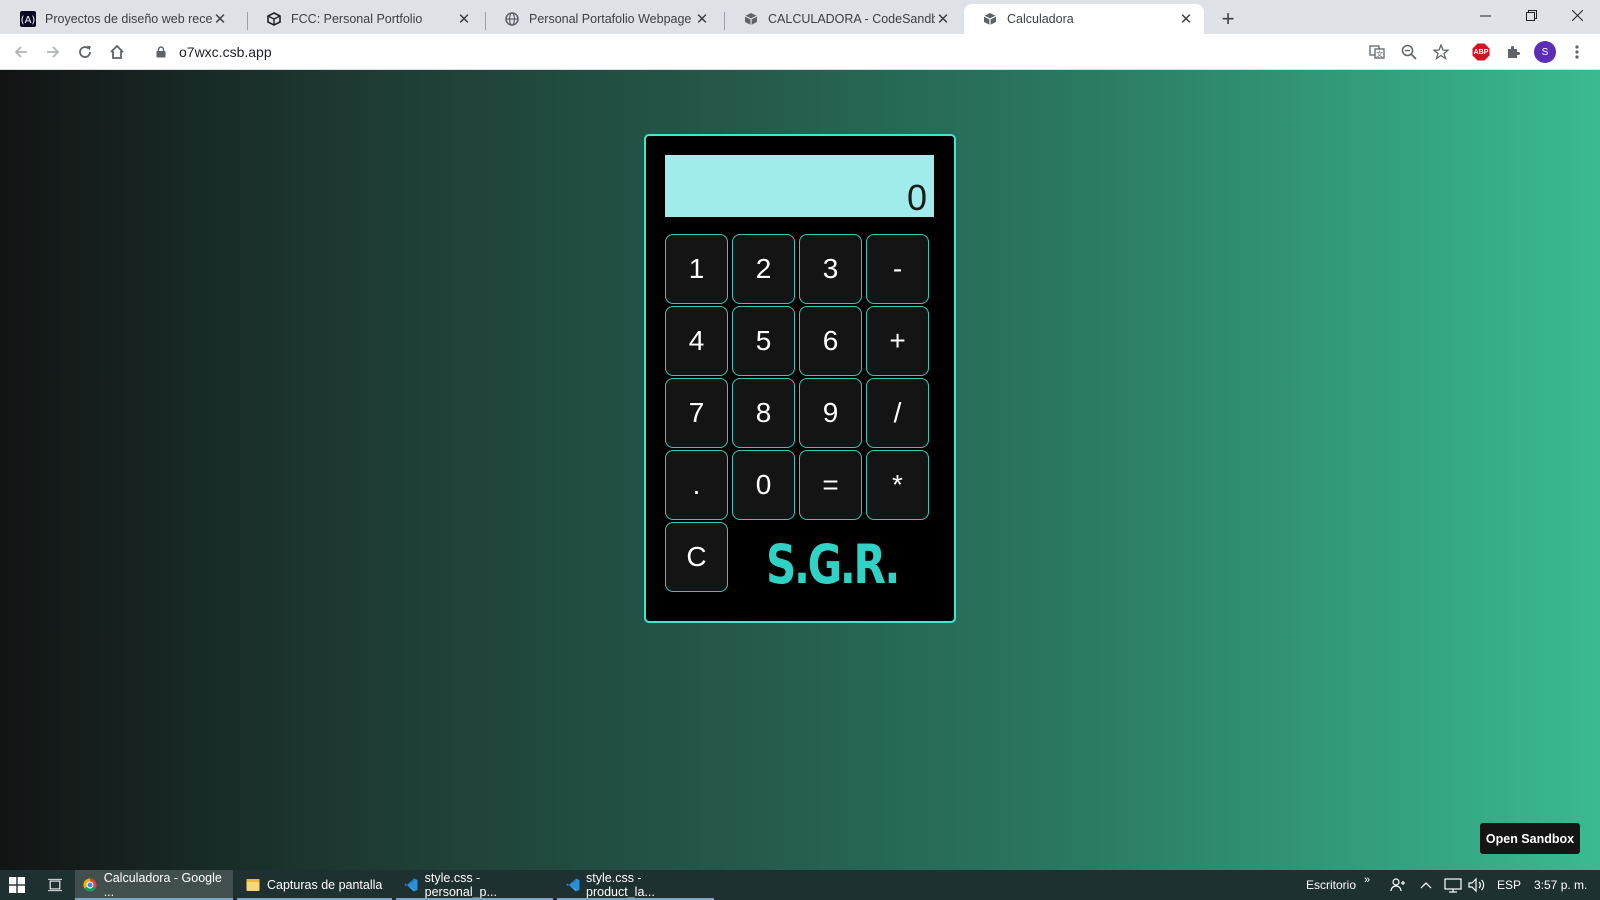 The image size is (1600, 900). I want to click on key-multiply: *, so click(897, 485).